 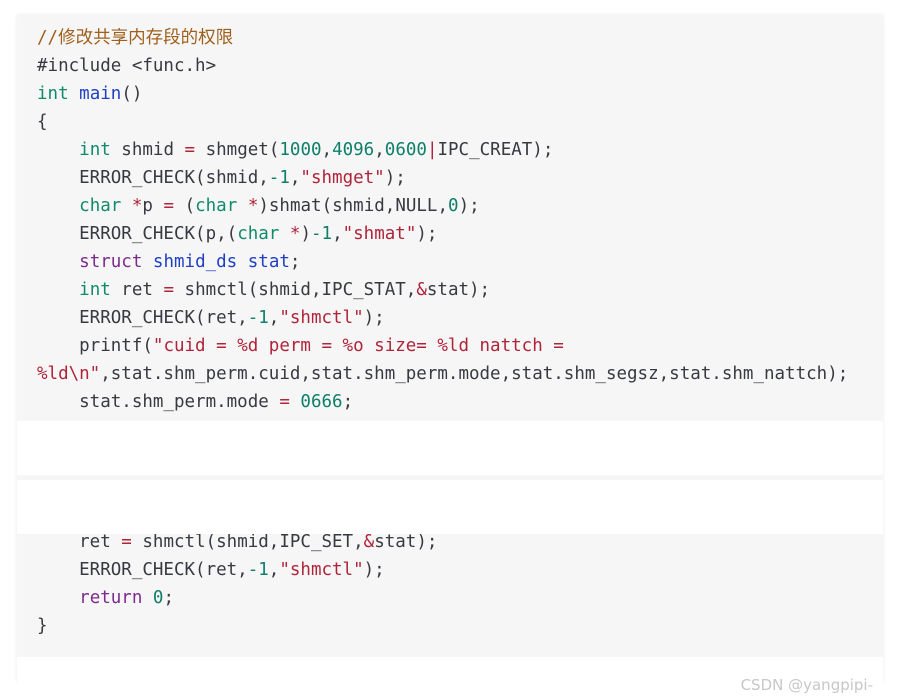 What do you see at coordinates (237, 150) in the screenshot?
I see `code-token: shmget(` at bounding box center [237, 150].